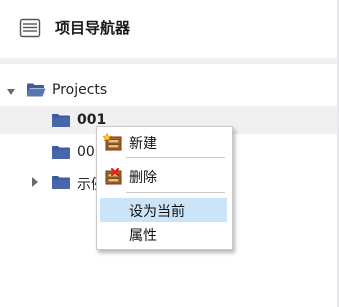 The image size is (339, 307). I want to click on menu-item-label: 新建, so click(143, 144).